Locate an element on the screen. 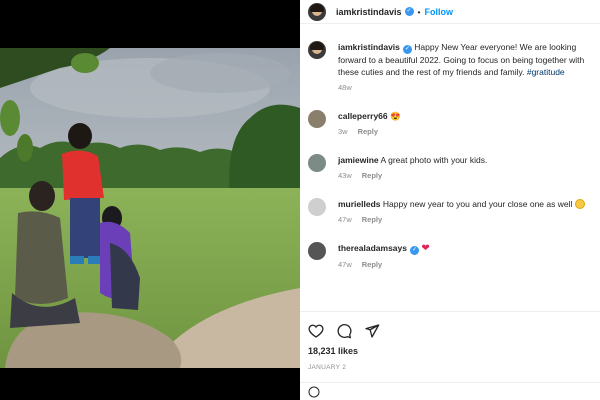 The height and width of the screenshot is (400, 600). avatar is located at coordinates (317, 11).